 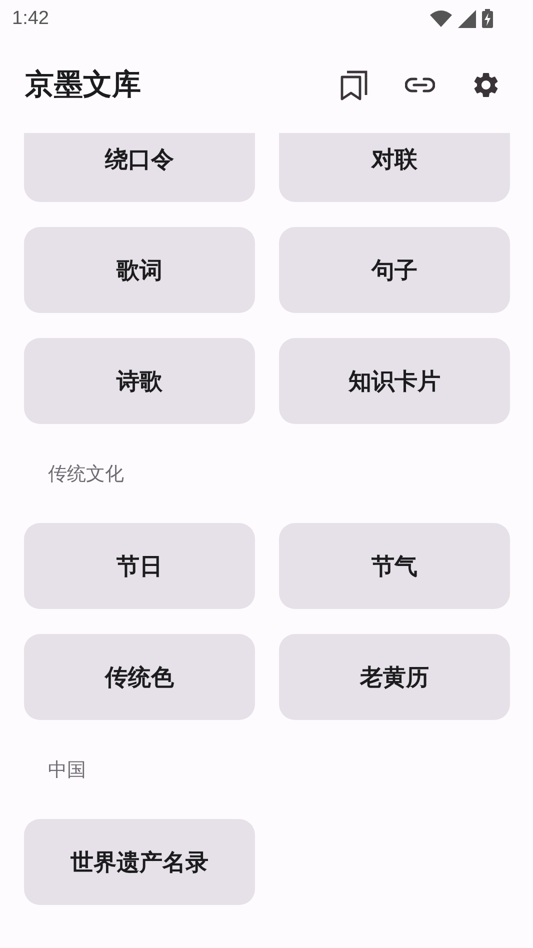 I want to click on category-button: 传统色, so click(x=139, y=677).